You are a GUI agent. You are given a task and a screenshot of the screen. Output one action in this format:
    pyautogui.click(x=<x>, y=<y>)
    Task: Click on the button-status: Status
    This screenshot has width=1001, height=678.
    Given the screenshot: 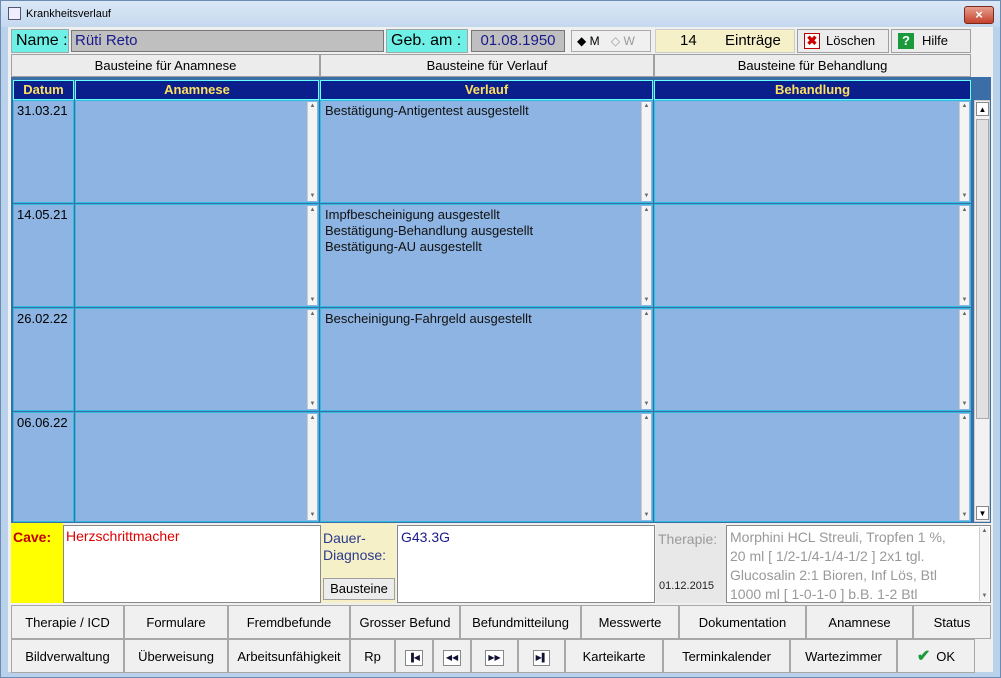 What is the action you would take?
    pyautogui.click(x=952, y=622)
    